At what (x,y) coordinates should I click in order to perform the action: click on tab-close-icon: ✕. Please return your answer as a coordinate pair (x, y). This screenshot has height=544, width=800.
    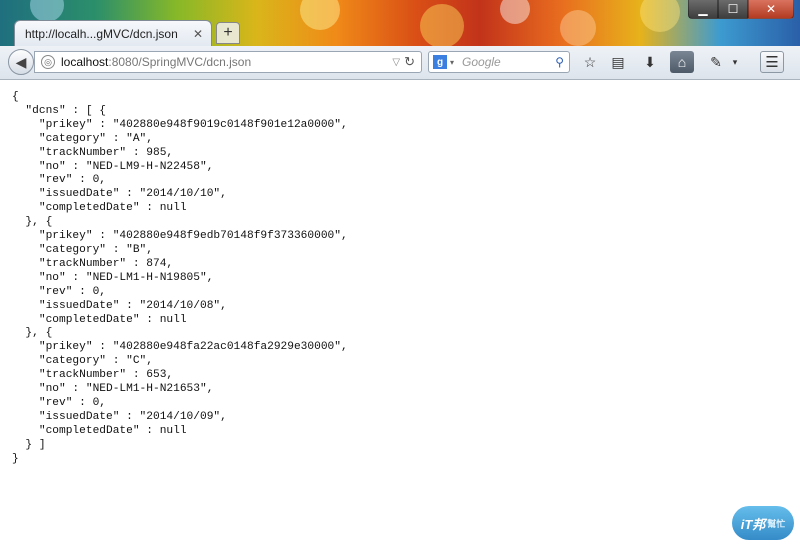
    Looking at the image, I should click on (198, 34).